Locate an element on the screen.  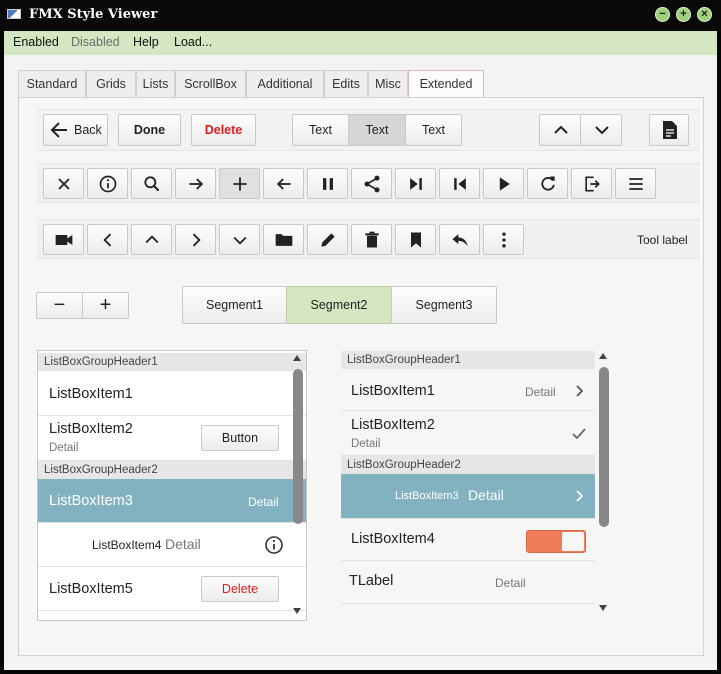
tab-grids: Grids is located at coordinates (111, 83).